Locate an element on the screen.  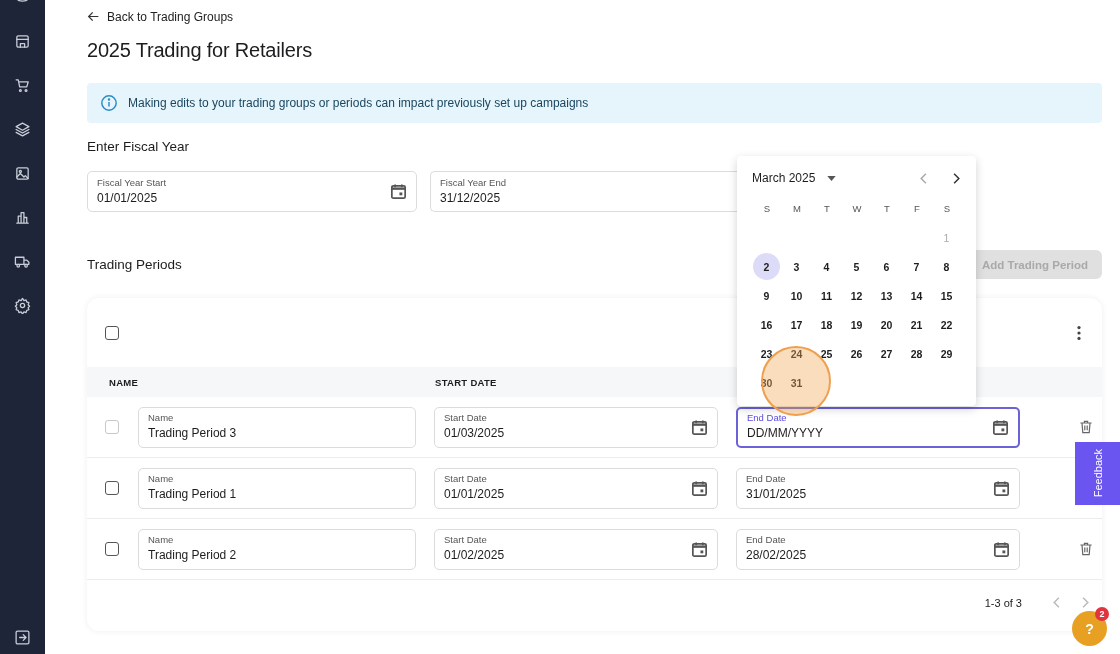
date-field: Fiscal Year End 31/12/2025 is located at coordinates (583, 191).